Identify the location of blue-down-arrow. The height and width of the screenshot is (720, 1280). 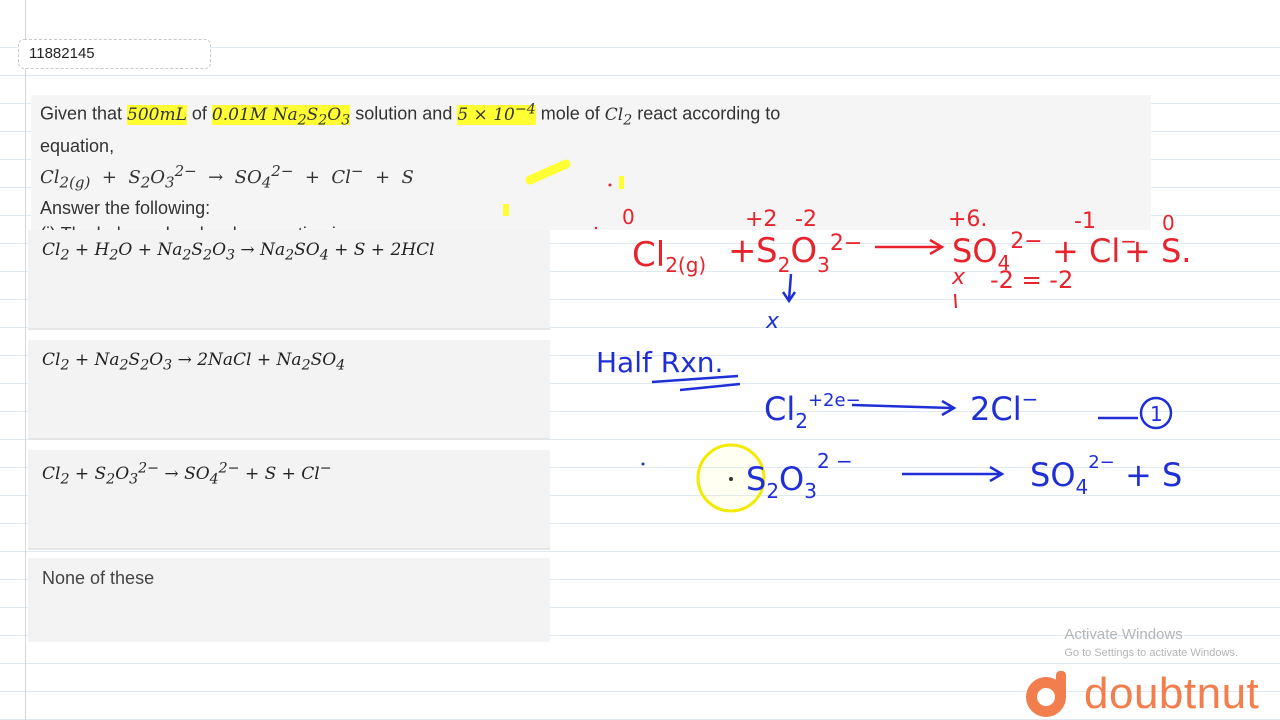
(790, 287).